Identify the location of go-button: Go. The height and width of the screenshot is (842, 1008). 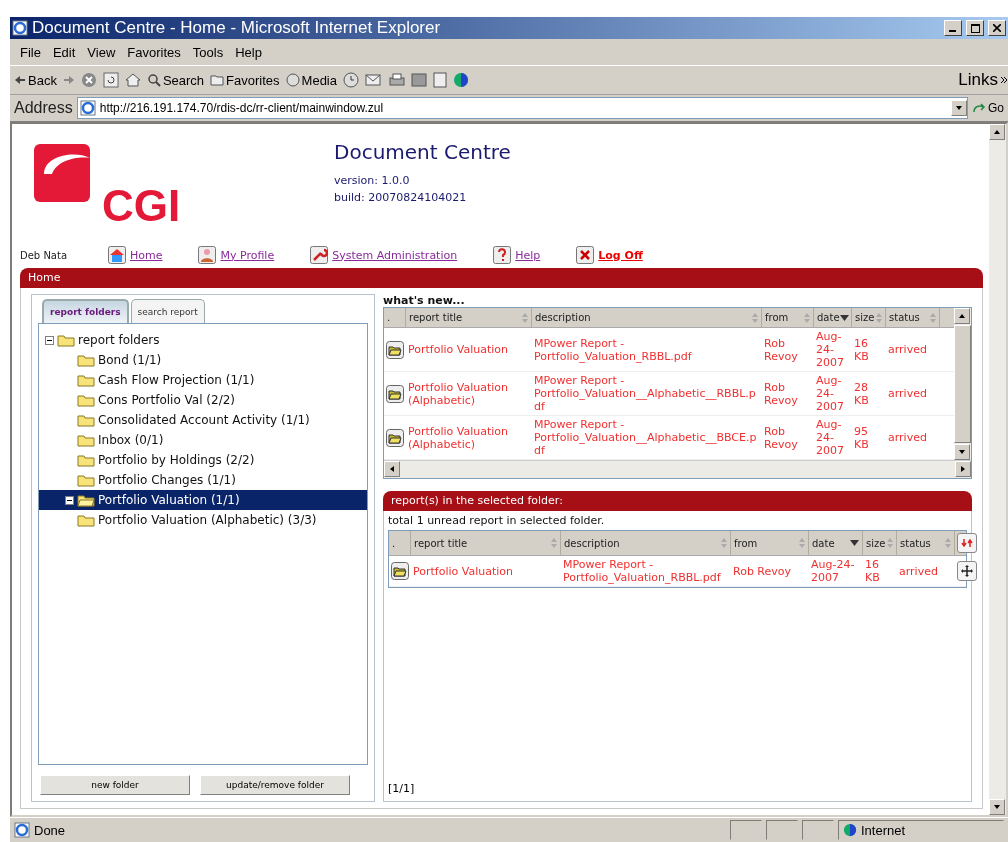
(988, 108).